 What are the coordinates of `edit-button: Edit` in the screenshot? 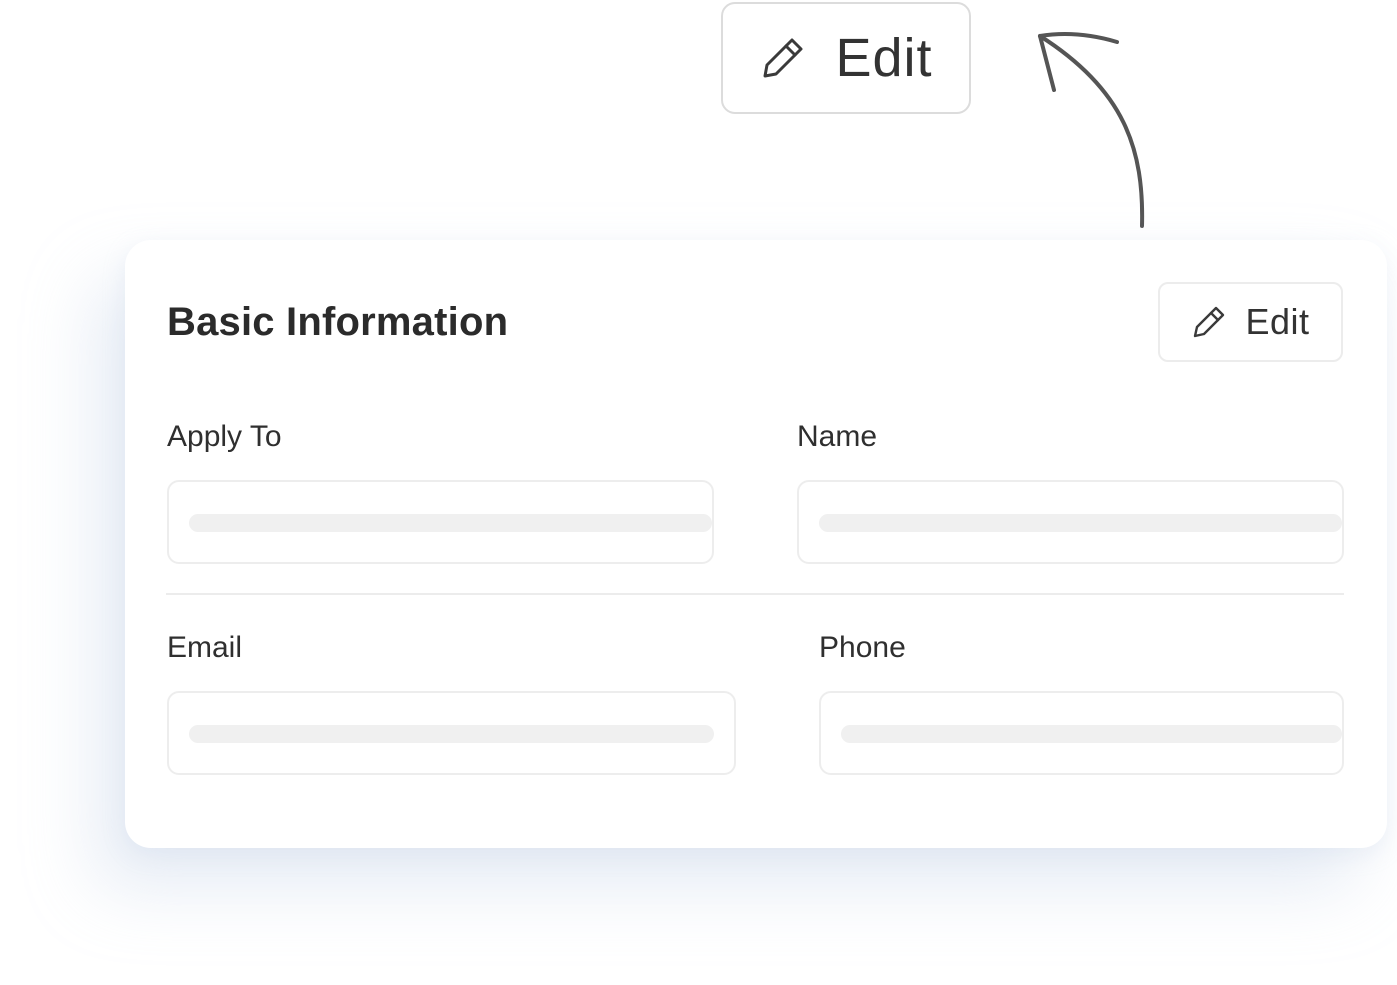 It's located at (1250, 322).